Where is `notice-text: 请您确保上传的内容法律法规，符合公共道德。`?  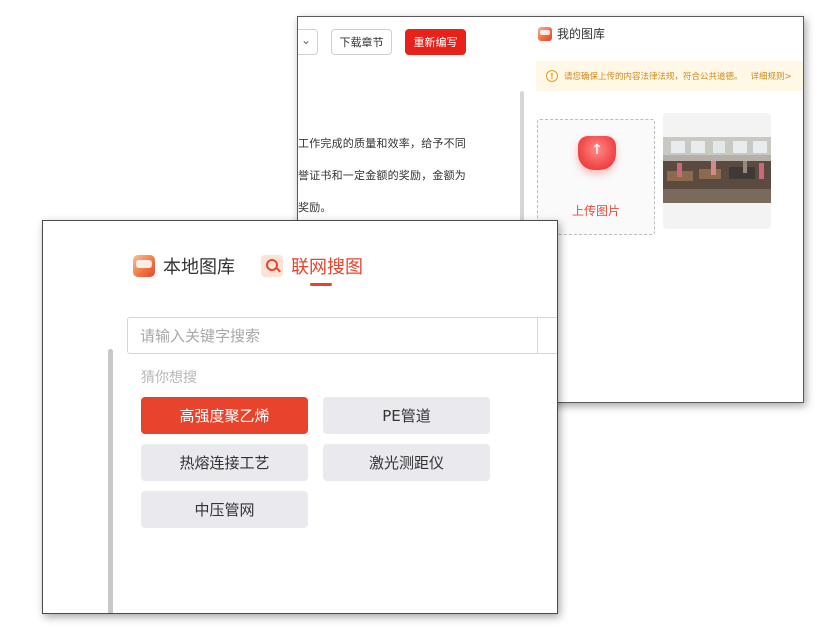
notice-text: 请您确保上传的内容法律法规，符合公共道德。 is located at coordinates (653, 77).